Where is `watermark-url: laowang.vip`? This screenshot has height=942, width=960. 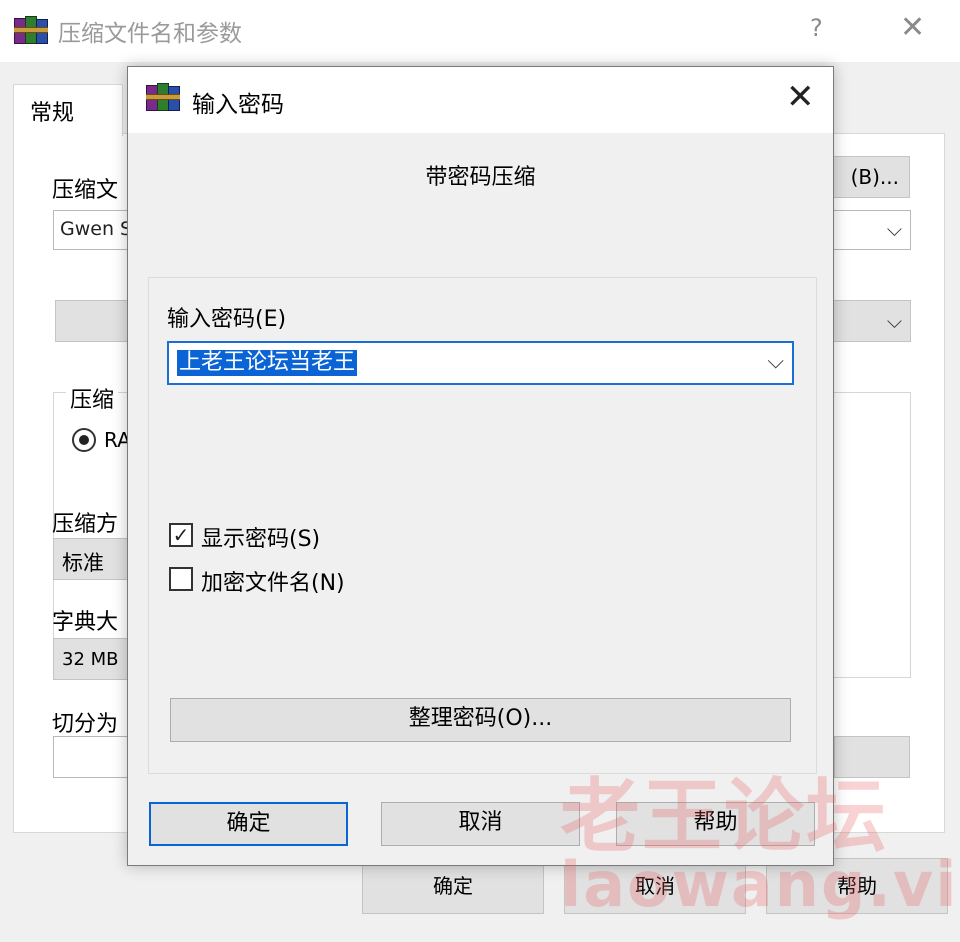 watermark-url: laowang.vip is located at coordinates (760, 884).